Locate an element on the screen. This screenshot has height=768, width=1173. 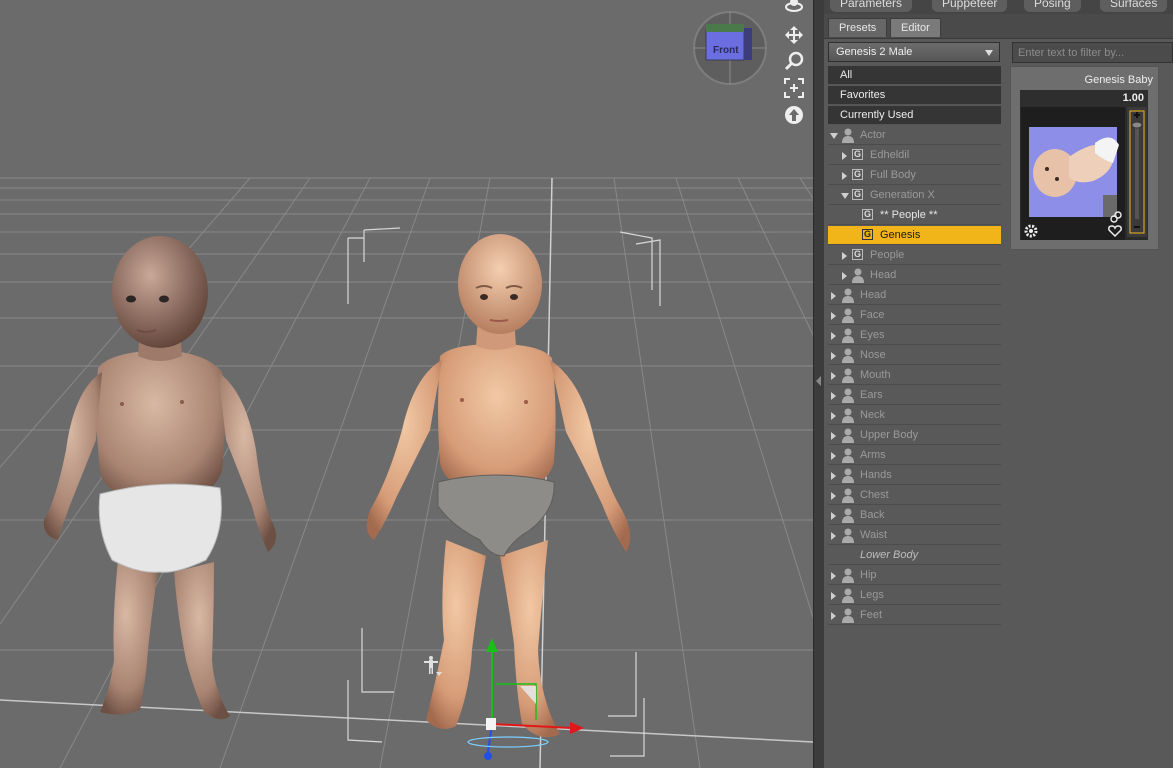
heart-icon is located at coordinates (1115, 232).